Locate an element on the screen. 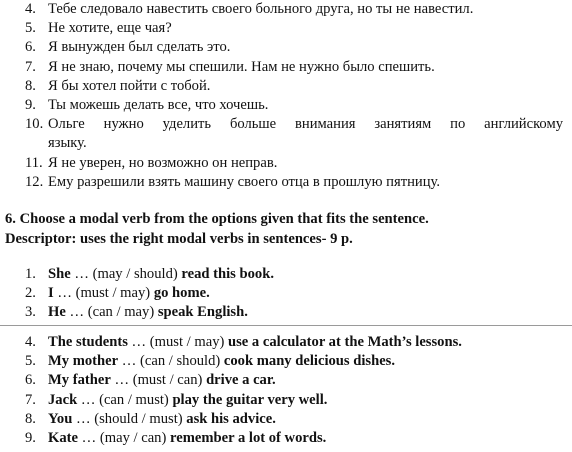 Image resolution: width=572 pixels, height=452 pixels. item-text: Я не уверен, но возможно он неправ. is located at coordinates (163, 162).